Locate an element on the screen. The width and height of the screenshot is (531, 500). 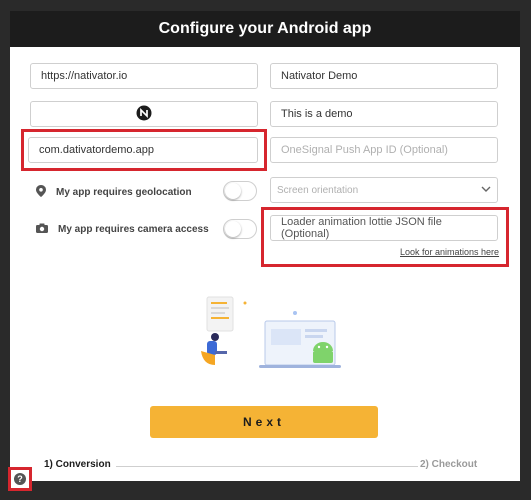
geolocation-label: My app requires geolocation is located at coordinates (124, 192).